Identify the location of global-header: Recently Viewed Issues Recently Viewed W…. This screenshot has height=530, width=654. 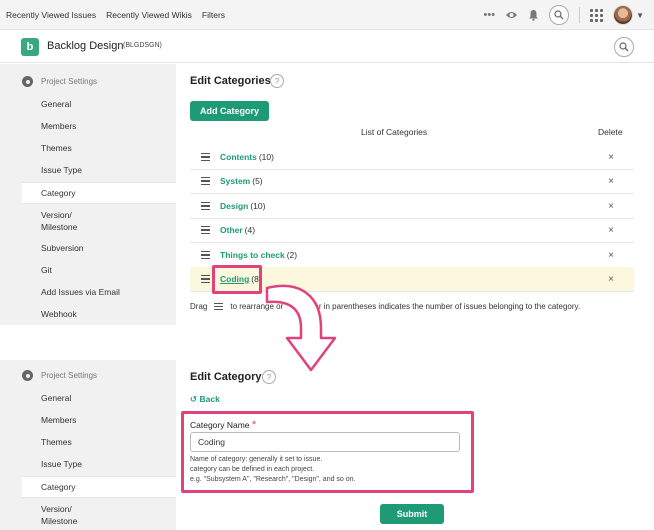
(327, 15).